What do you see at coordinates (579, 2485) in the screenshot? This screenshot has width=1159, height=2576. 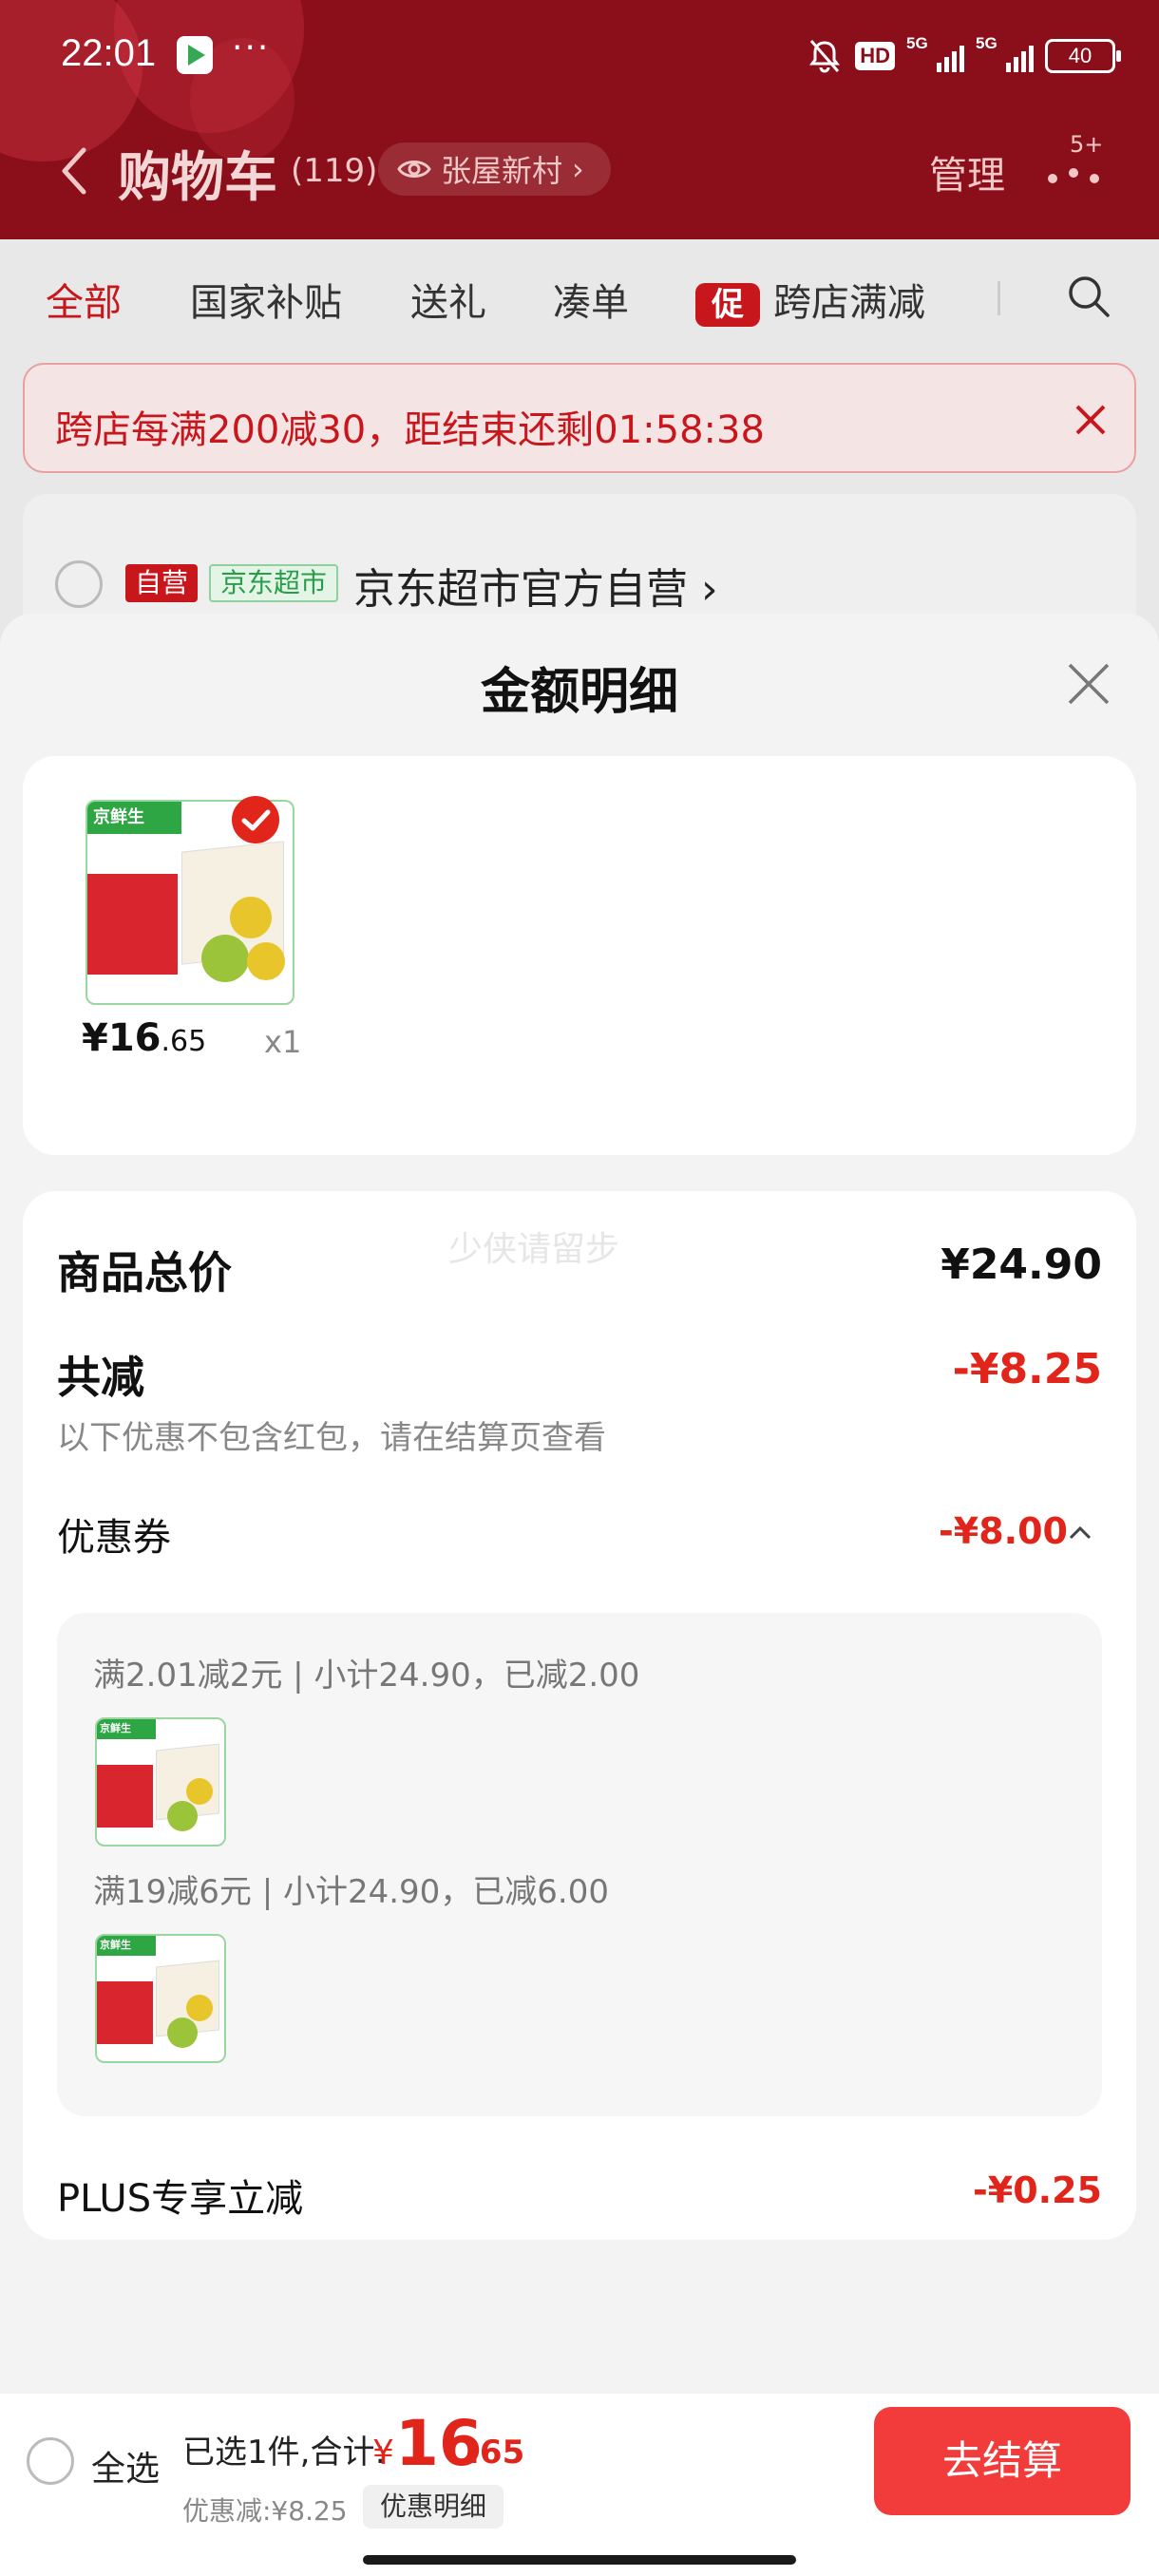 I see `checkout-bar: 全选 已选1件,合计: ¥ 16 .65 优惠减:¥8.25 优惠明细 去结算` at bounding box center [579, 2485].